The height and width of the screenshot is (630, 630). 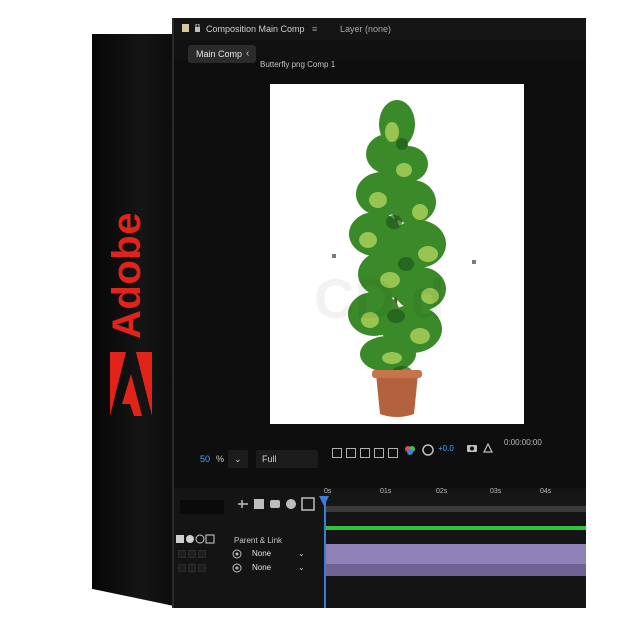 I want to click on mask-visibility-icon, so click(x=379, y=453).